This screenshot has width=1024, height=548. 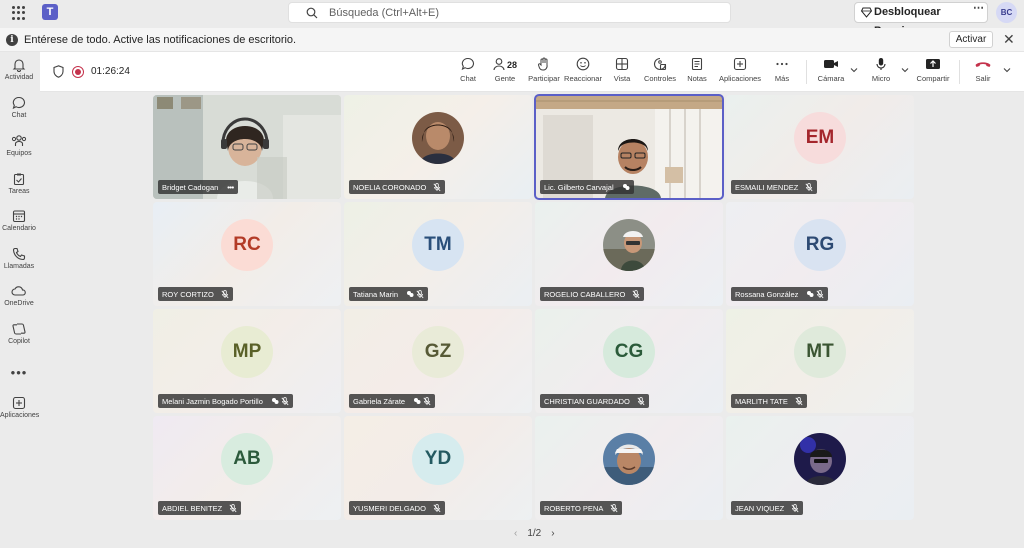 I want to click on toolbar-divider, so click(x=959, y=72).